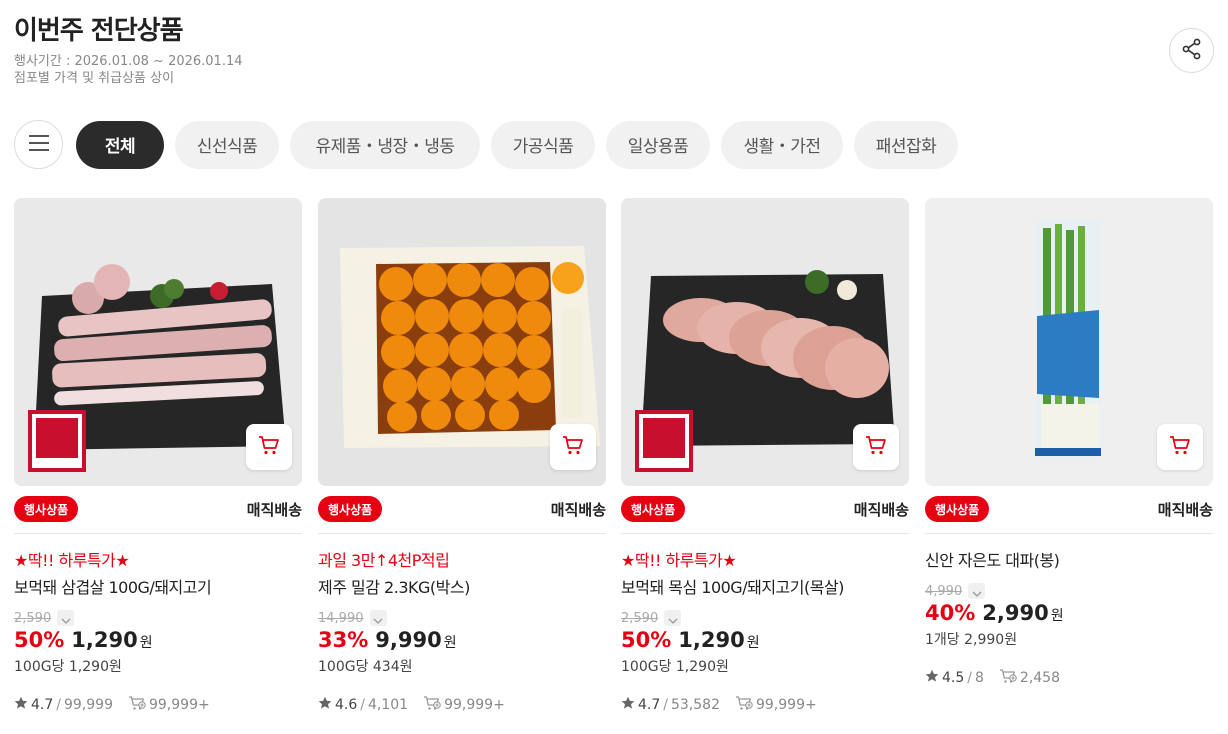  I want to click on share-button, so click(1191, 50).